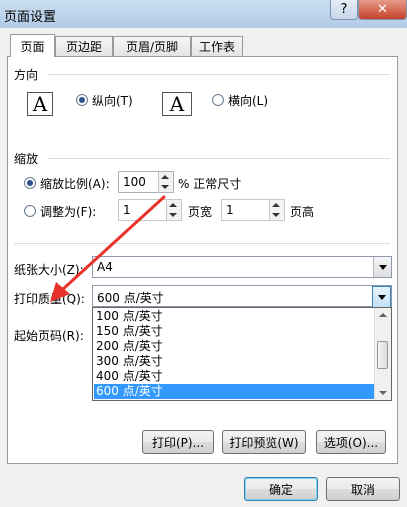 This screenshot has width=407, height=507. Describe the element at coordinates (32, 45) in the screenshot. I see `tab-page: 页面` at that location.